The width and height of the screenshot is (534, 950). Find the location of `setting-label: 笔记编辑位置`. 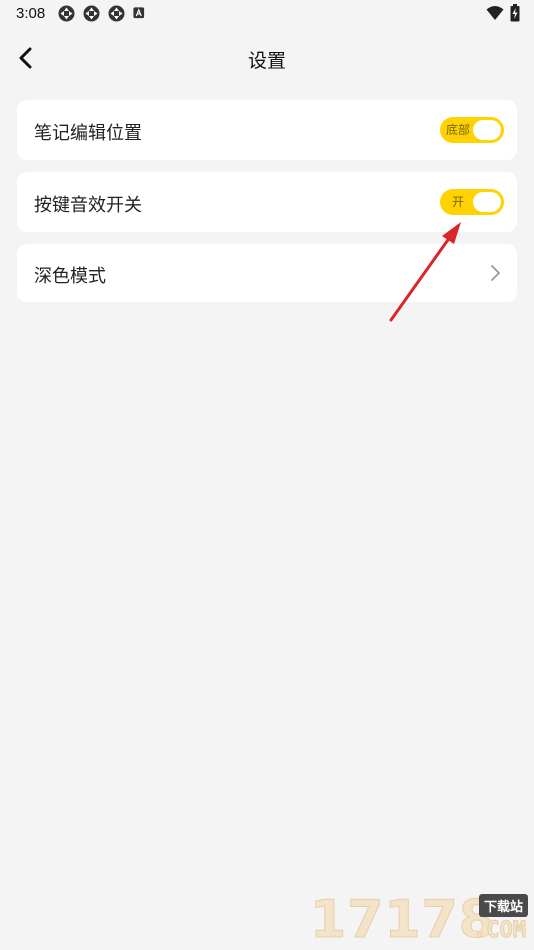

setting-label: 笔记编辑位置 is located at coordinates (88, 133).